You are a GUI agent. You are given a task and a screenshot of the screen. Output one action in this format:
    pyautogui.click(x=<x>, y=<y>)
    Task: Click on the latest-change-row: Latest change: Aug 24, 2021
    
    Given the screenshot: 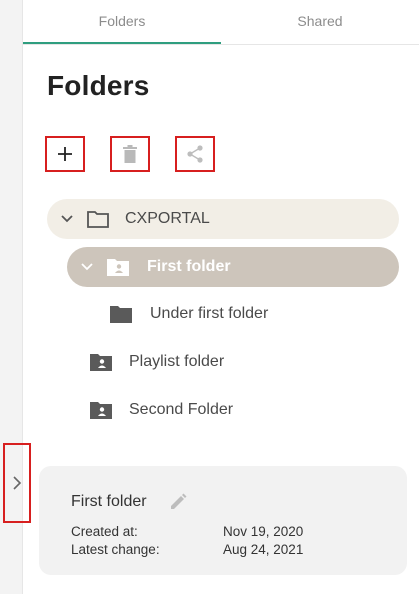 What is the action you would take?
    pyautogui.click(x=187, y=549)
    